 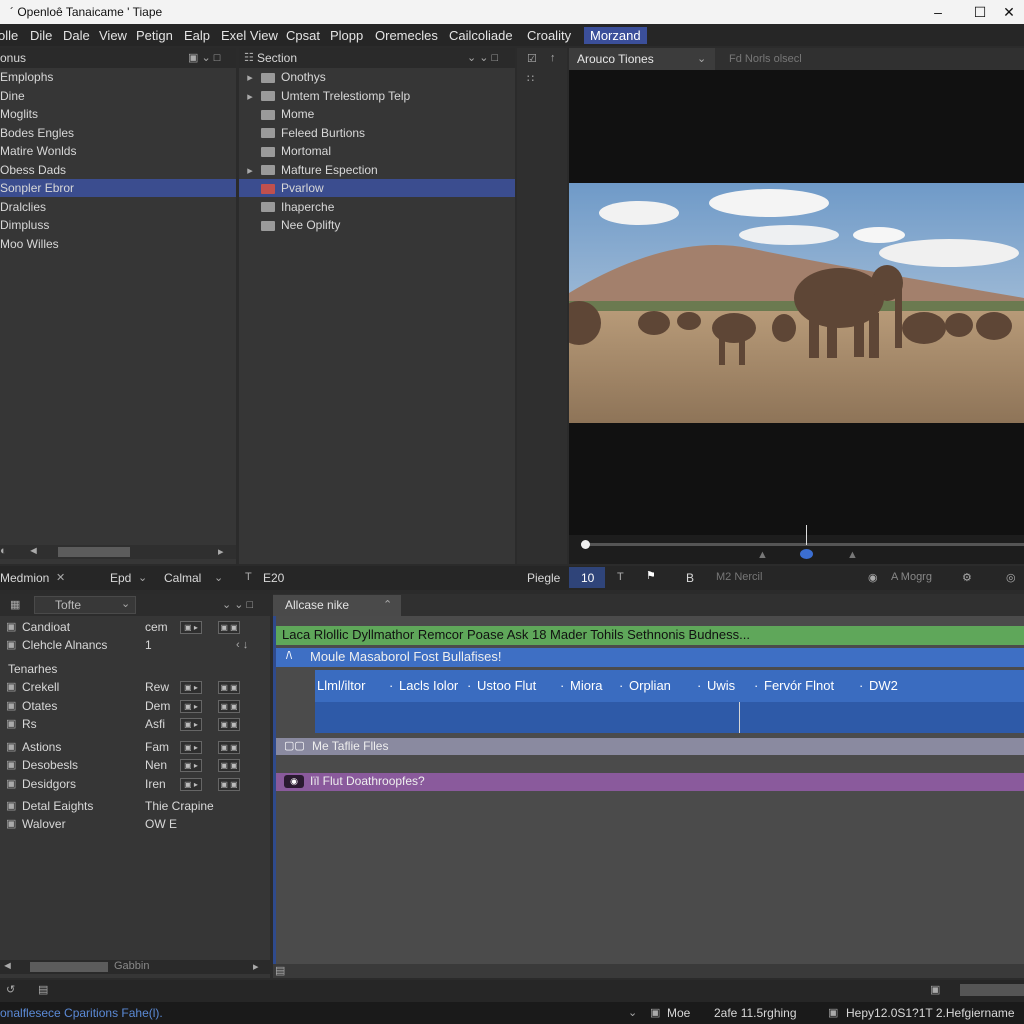 What do you see at coordinates (118, 151) in the screenshot?
I see `left-list-item: Matire Wonlds` at bounding box center [118, 151].